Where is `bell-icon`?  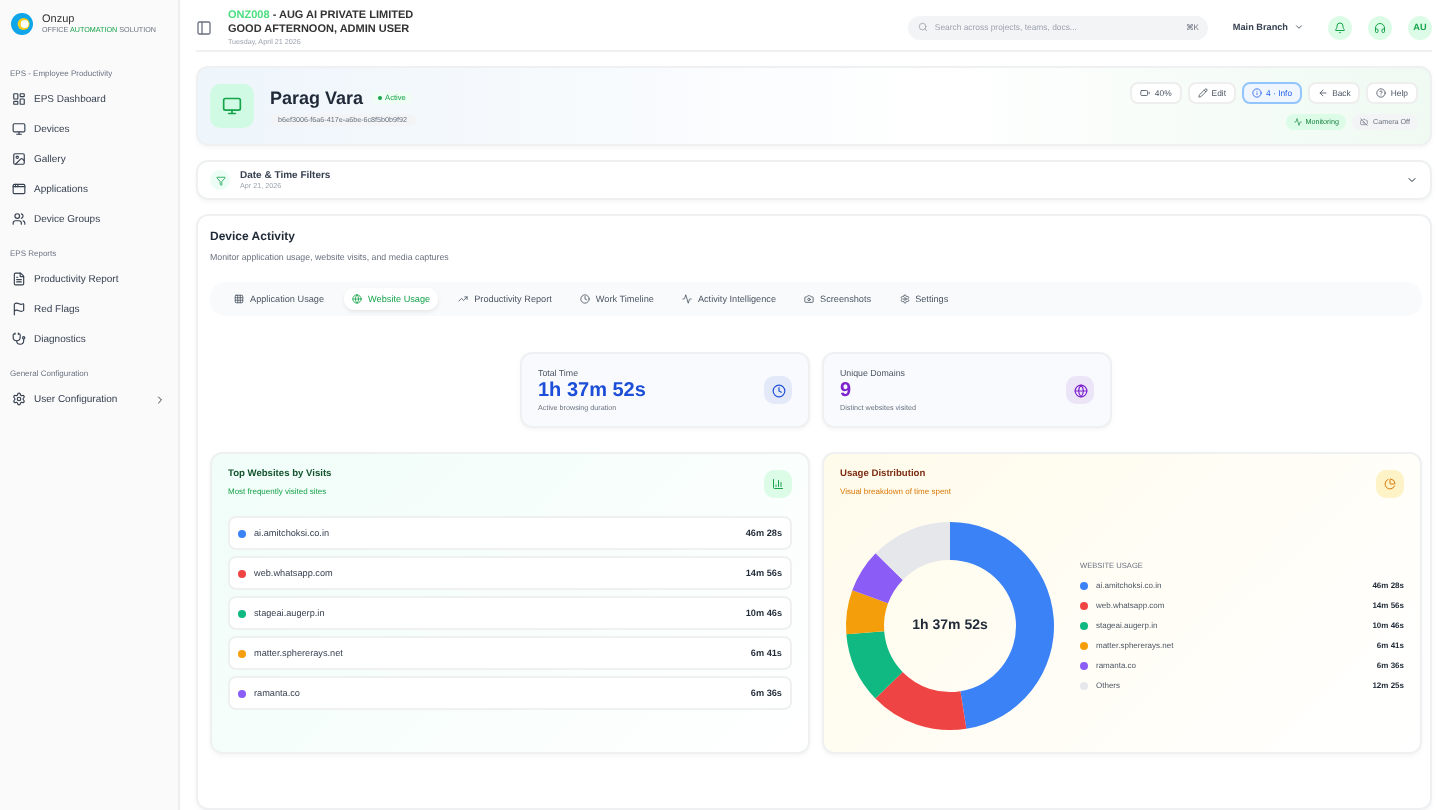 bell-icon is located at coordinates (1340, 27).